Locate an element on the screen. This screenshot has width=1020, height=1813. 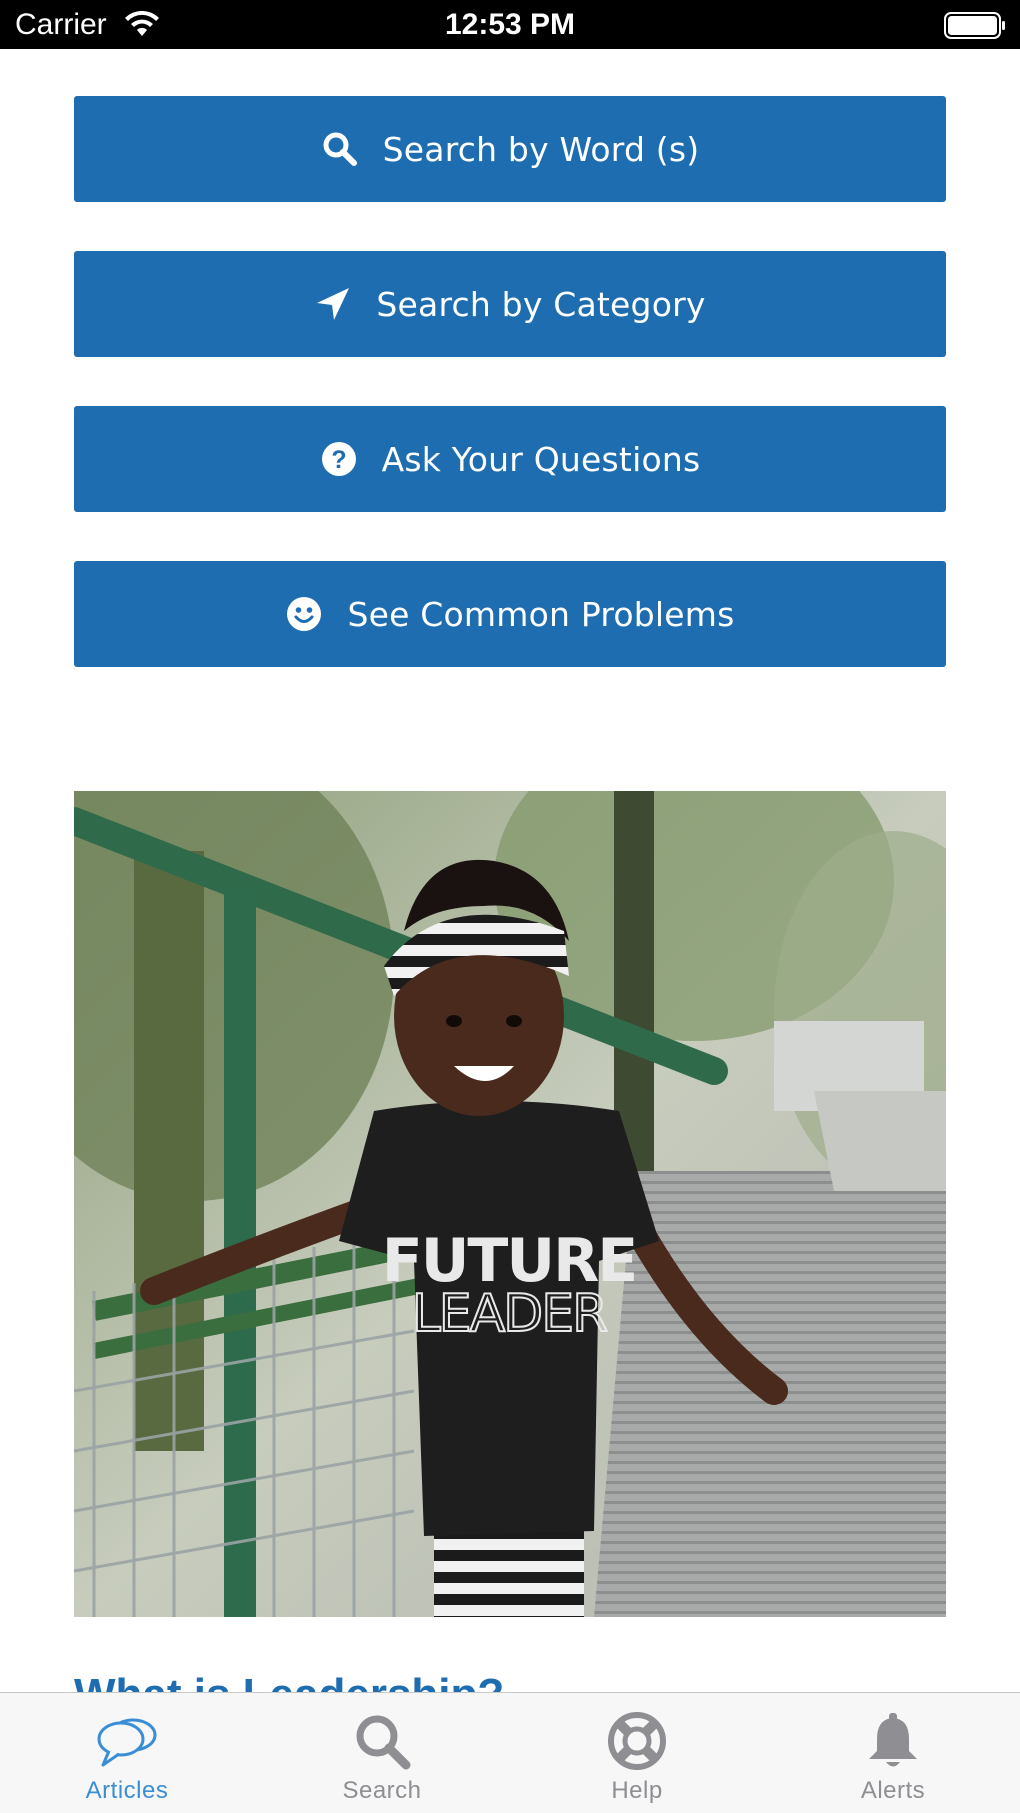
location-arrow-icon is located at coordinates (333, 304).